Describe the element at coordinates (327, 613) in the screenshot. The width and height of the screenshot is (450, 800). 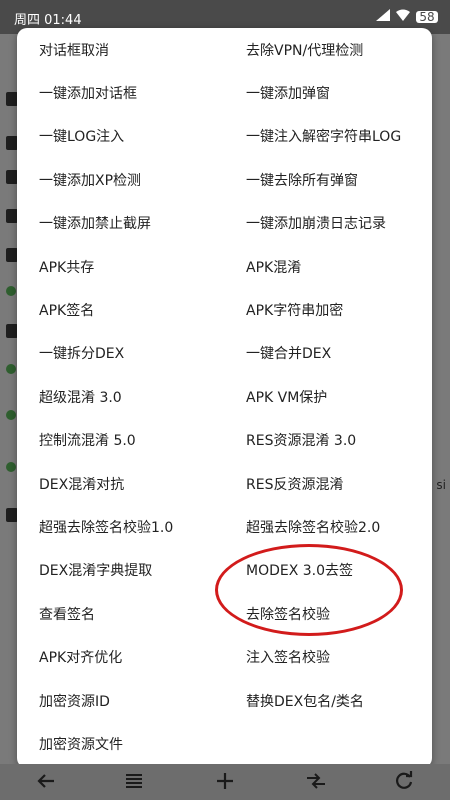
I see `menu-item-right: 去除签名校验` at that location.